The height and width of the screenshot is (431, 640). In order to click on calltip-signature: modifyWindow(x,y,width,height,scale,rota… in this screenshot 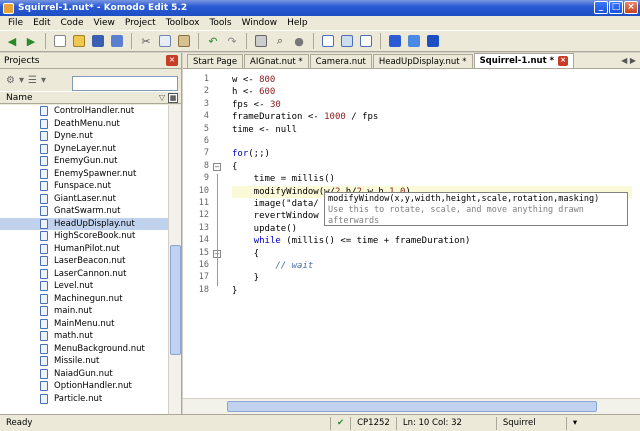, I will do `click(464, 199)`.